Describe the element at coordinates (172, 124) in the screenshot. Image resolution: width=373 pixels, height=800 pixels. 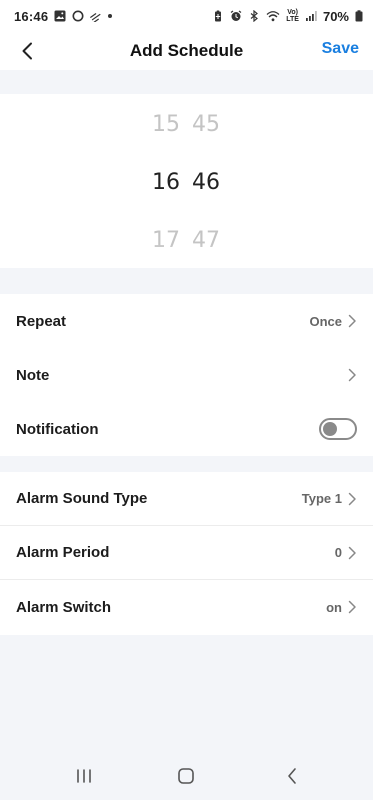
I see `hour-prev: 15` at that location.